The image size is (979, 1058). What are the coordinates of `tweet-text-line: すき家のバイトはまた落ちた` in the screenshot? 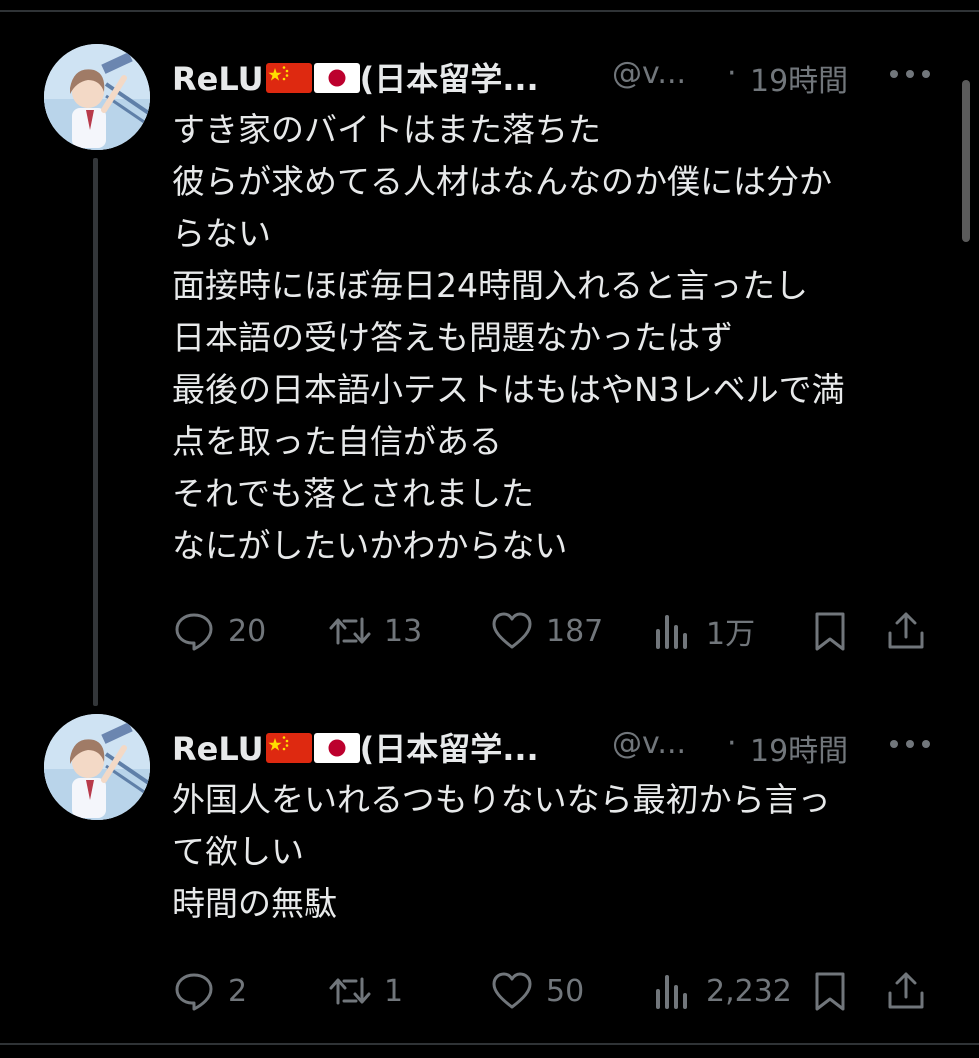 It's located at (386, 129).